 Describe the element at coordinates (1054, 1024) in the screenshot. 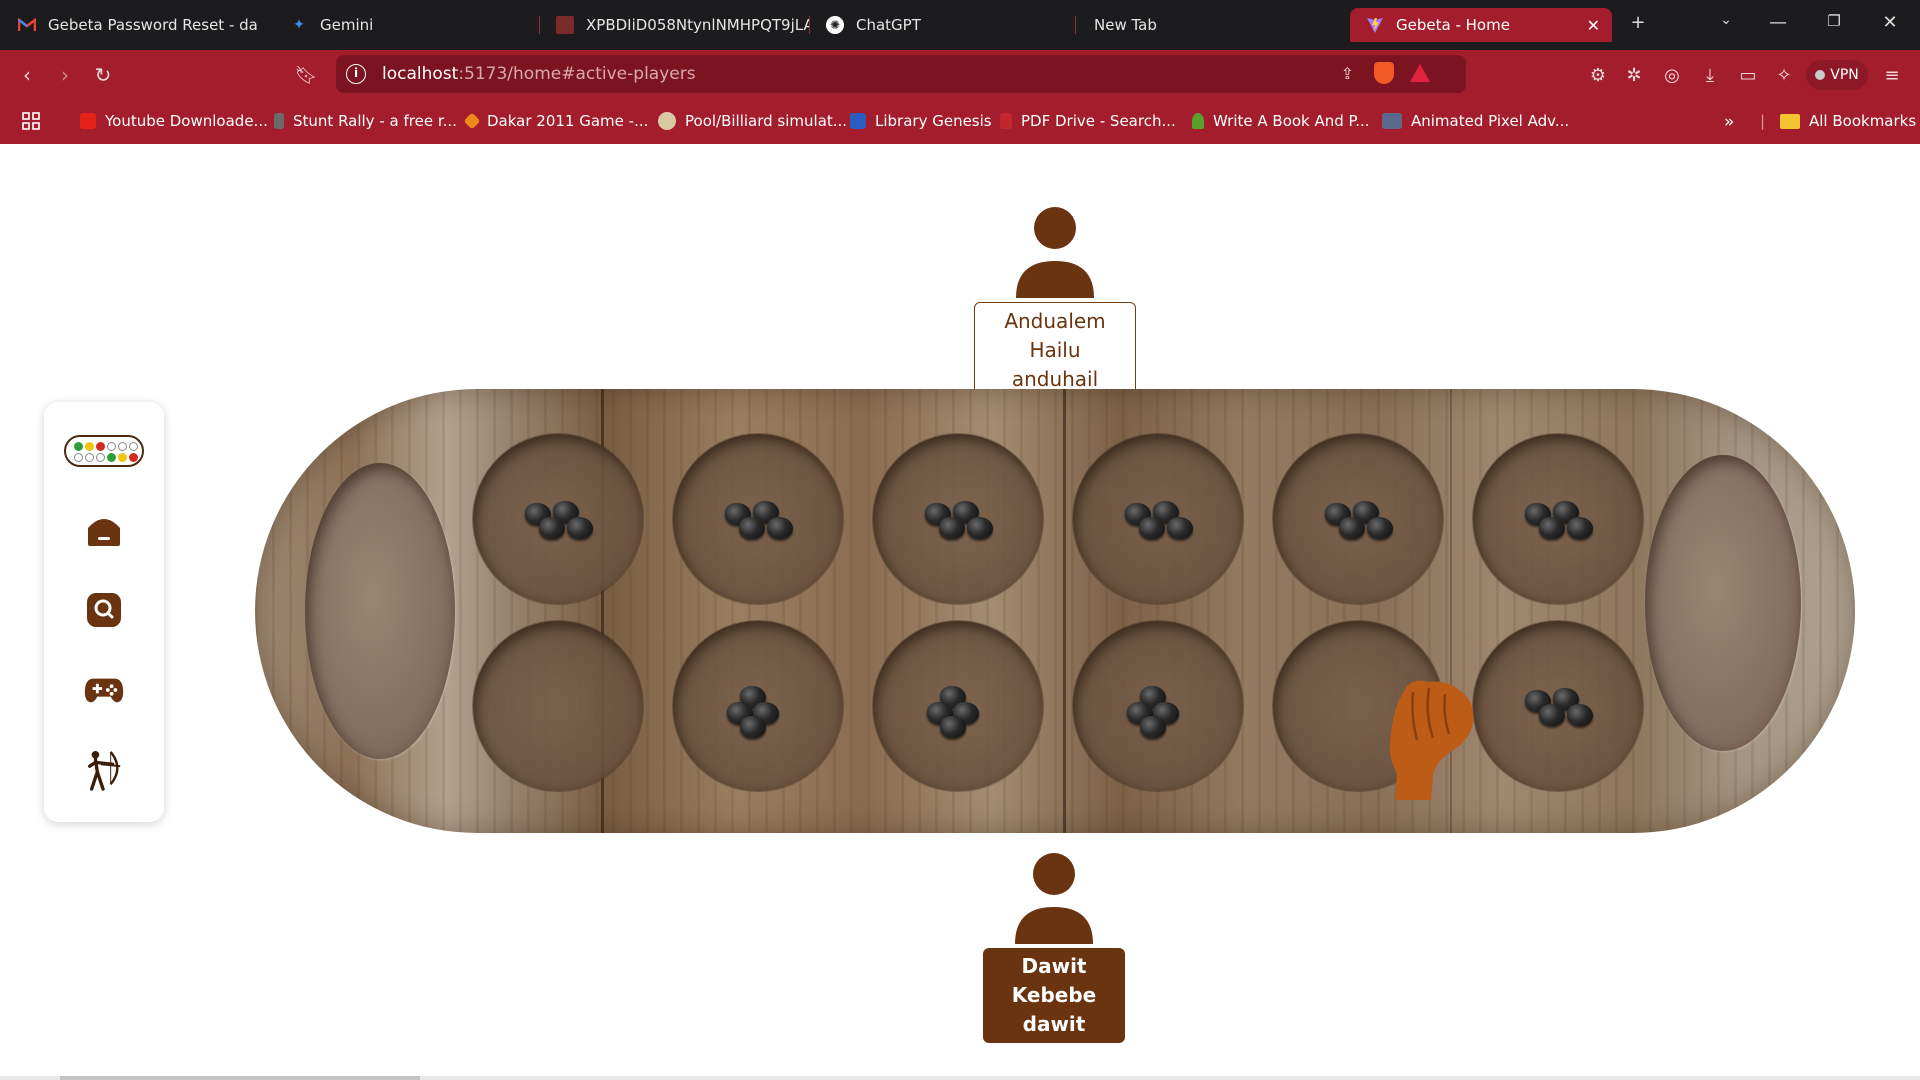

I see `player-username: dawit` at that location.